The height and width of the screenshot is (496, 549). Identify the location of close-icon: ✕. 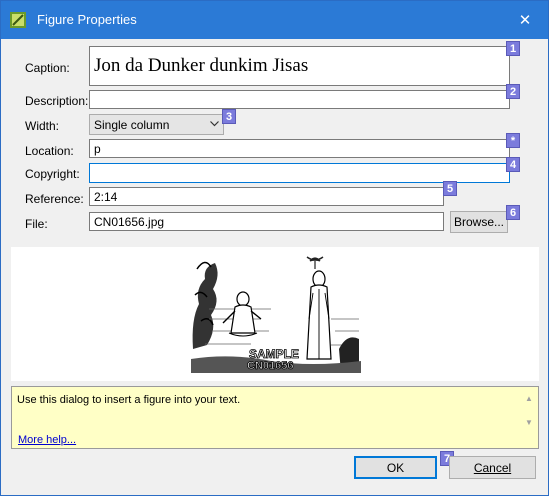
(525, 20).